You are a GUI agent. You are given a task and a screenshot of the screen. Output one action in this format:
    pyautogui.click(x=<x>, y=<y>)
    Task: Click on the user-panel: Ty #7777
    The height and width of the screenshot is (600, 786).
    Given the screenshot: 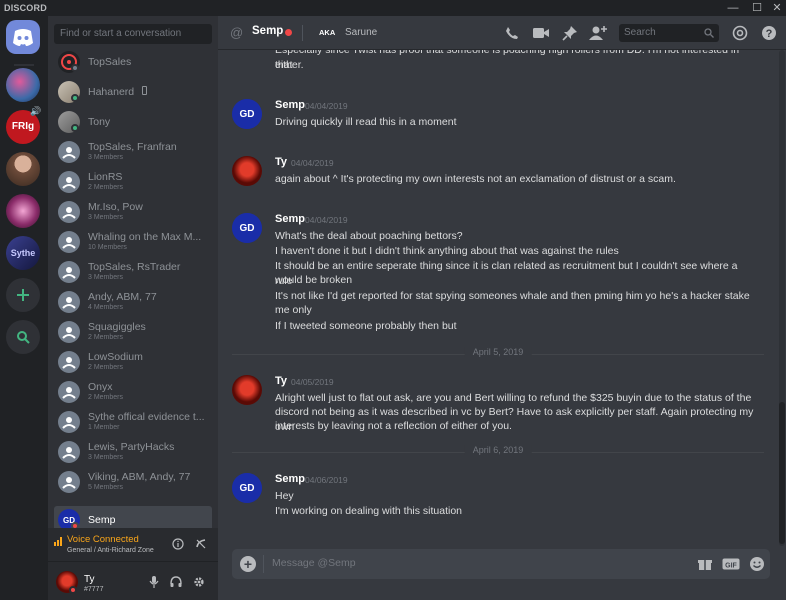 What is the action you would take?
    pyautogui.click(x=133, y=581)
    